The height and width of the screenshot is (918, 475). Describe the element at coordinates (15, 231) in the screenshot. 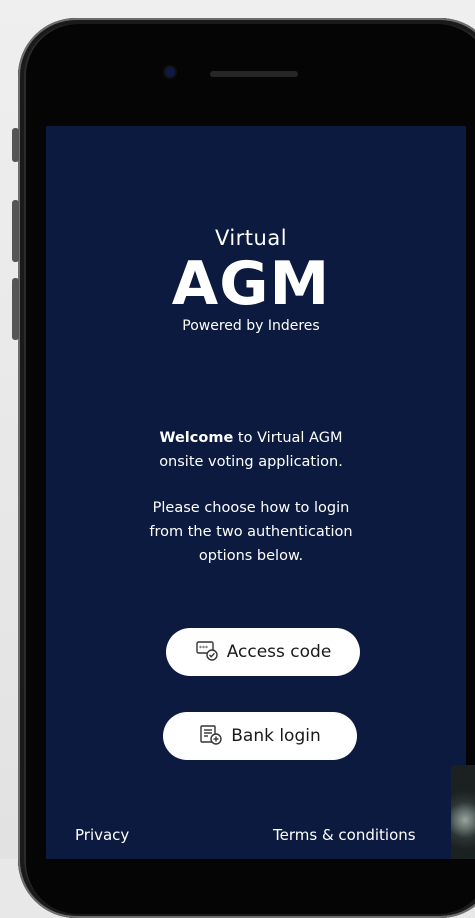

I see `volume-up-button` at that location.